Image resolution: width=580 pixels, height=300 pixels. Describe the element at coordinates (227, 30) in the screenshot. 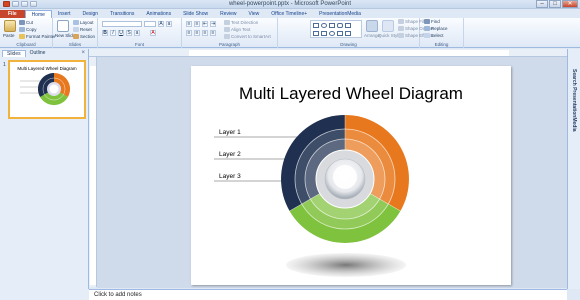

I see `align-text-icon` at that location.